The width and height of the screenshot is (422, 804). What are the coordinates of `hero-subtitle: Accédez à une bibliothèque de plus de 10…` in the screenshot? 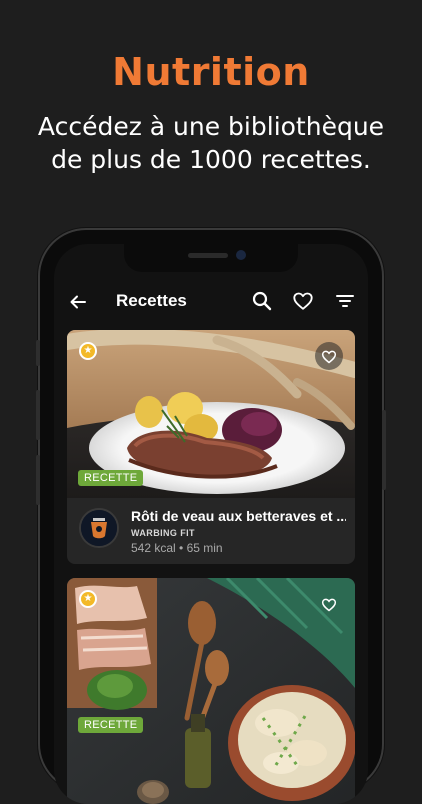 It's located at (211, 143).